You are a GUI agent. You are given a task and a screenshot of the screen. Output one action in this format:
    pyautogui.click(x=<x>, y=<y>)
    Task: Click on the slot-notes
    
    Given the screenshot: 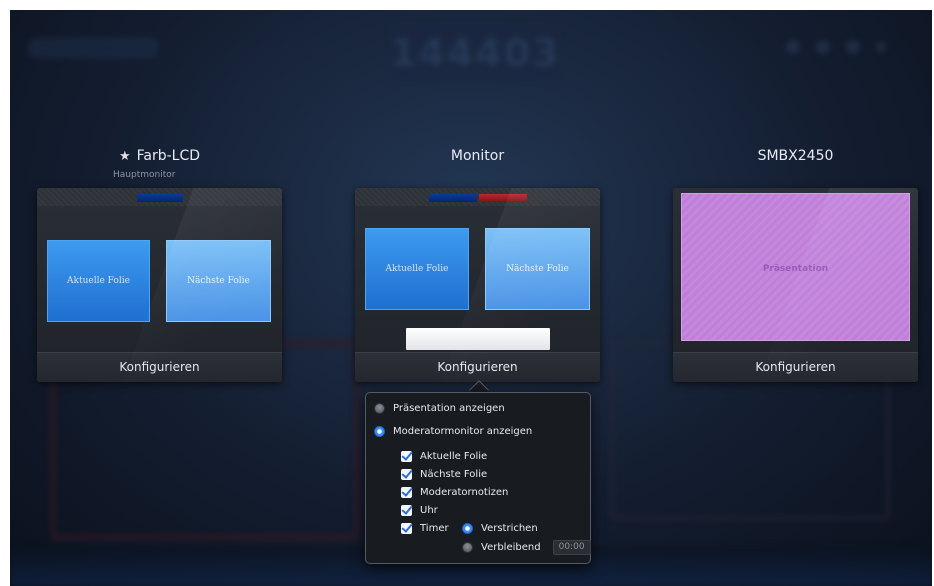 What is the action you would take?
    pyautogui.click(x=478, y=339)
    